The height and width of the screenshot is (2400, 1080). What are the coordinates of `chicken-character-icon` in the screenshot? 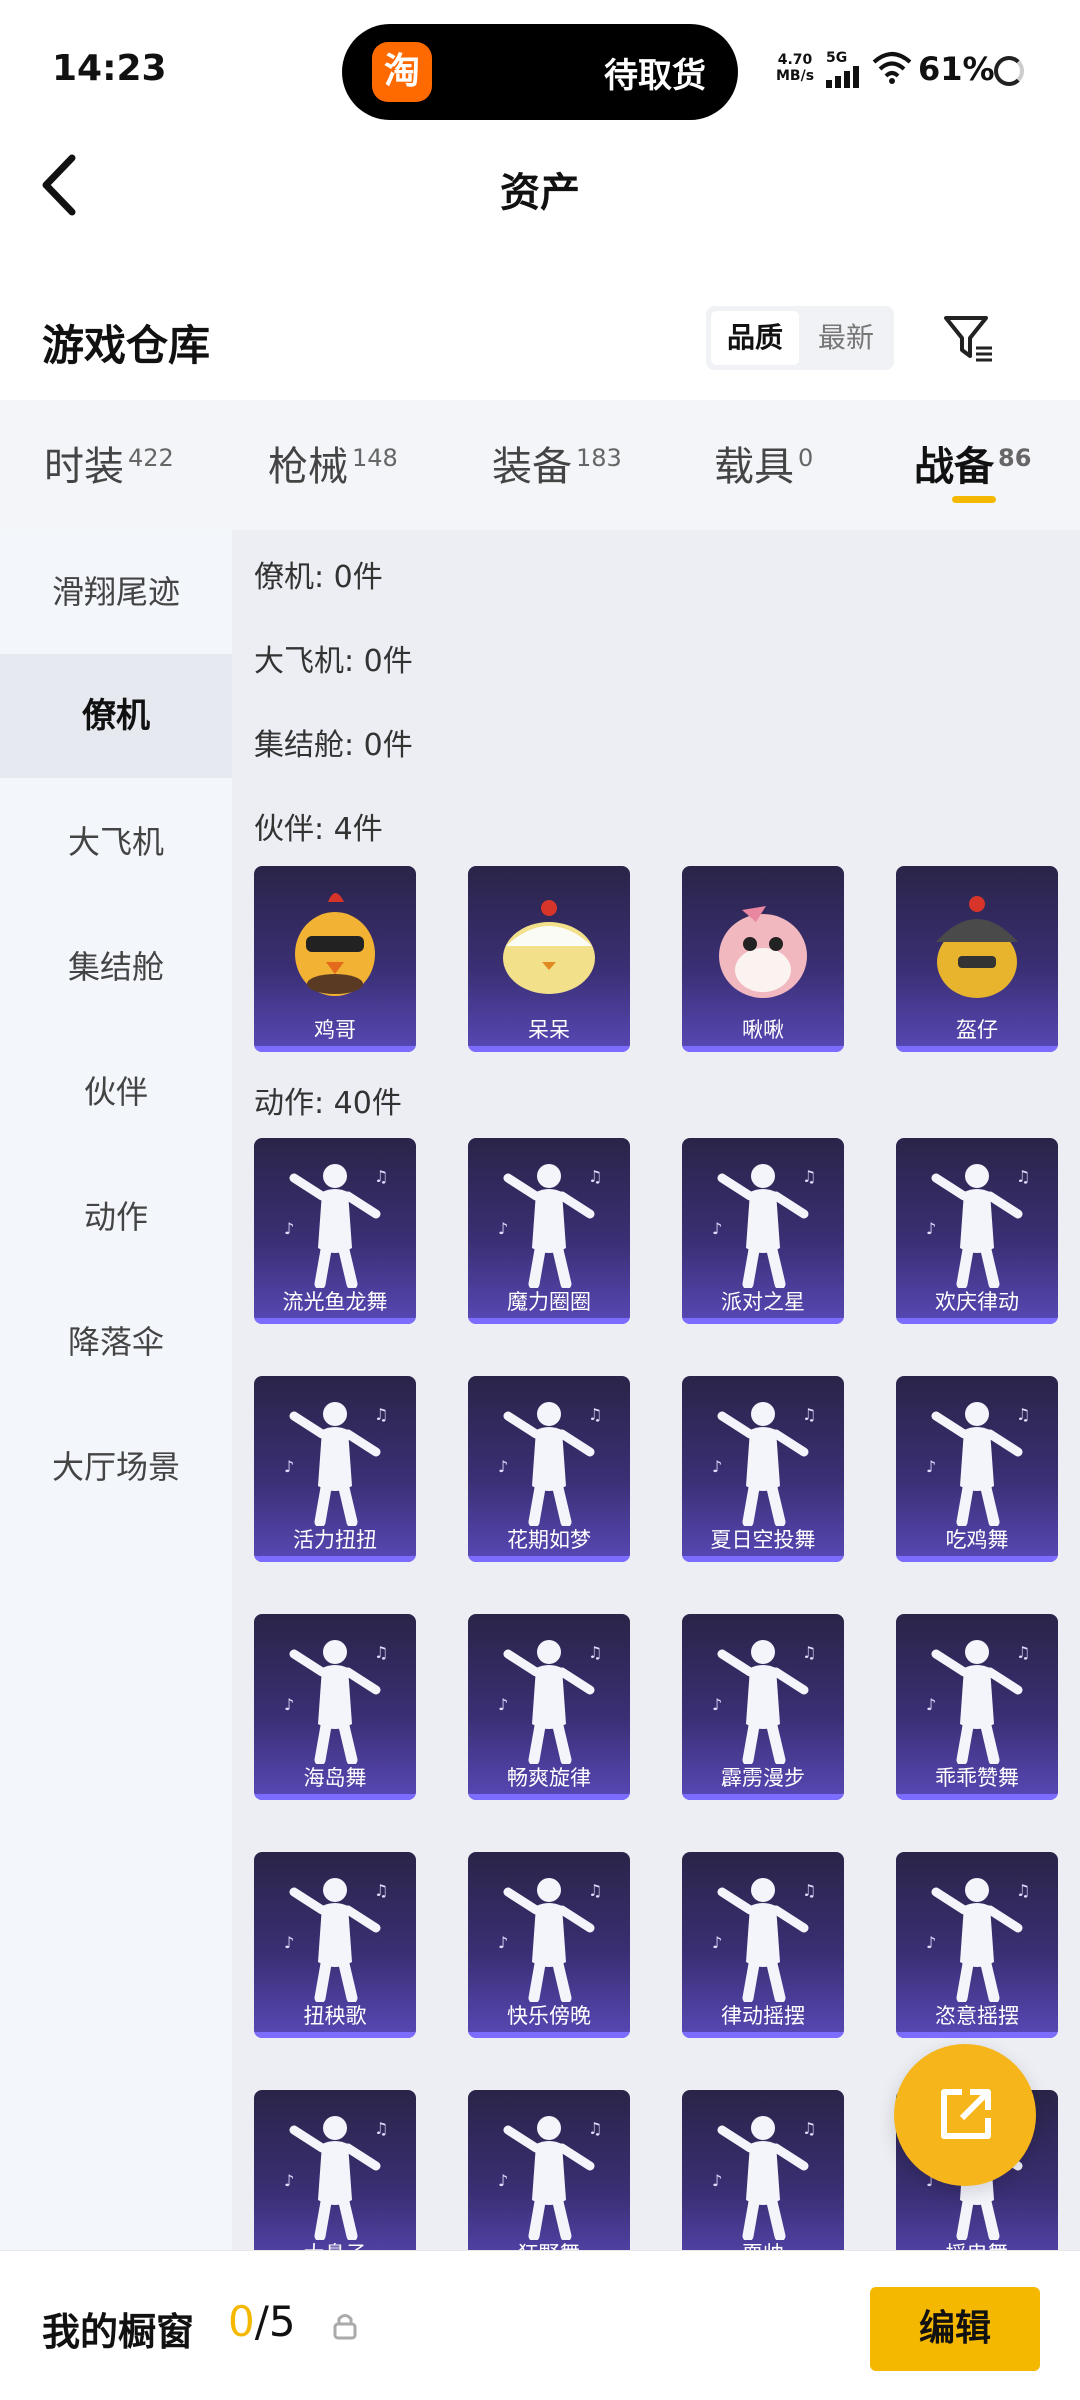 It's located at (335, 944).